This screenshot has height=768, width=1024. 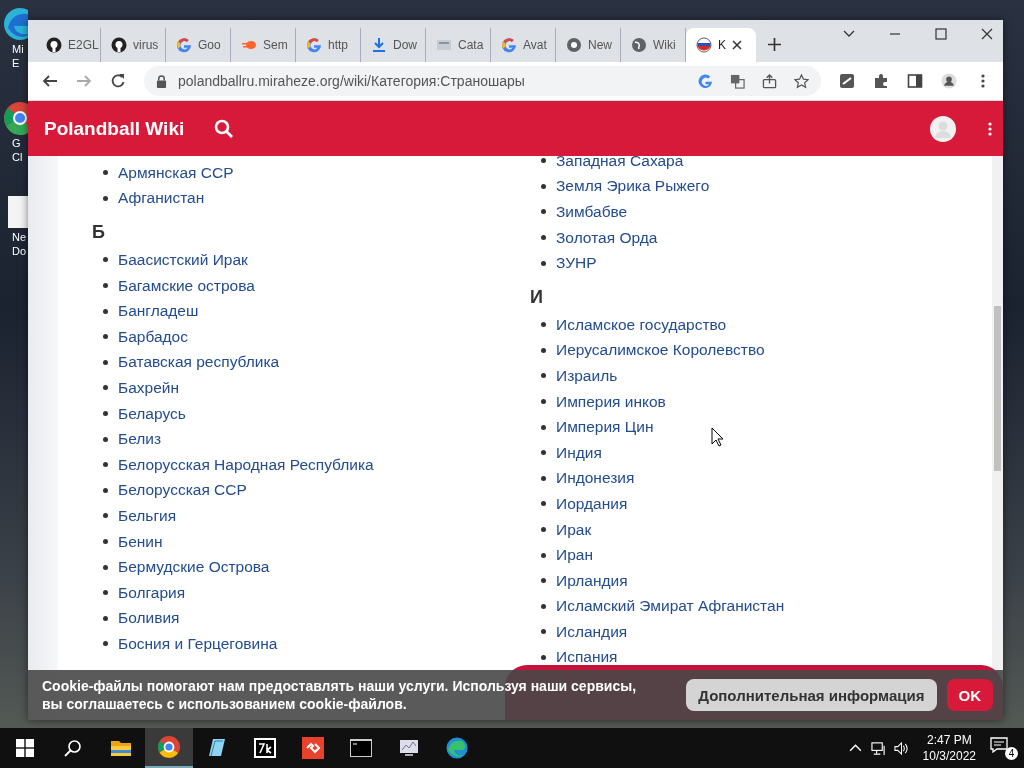 What do you see at coordinates (670, 606) in the screenshot?
I see `category-link: Исламский Эмират Афганистан` at bounding box center [670, 606].